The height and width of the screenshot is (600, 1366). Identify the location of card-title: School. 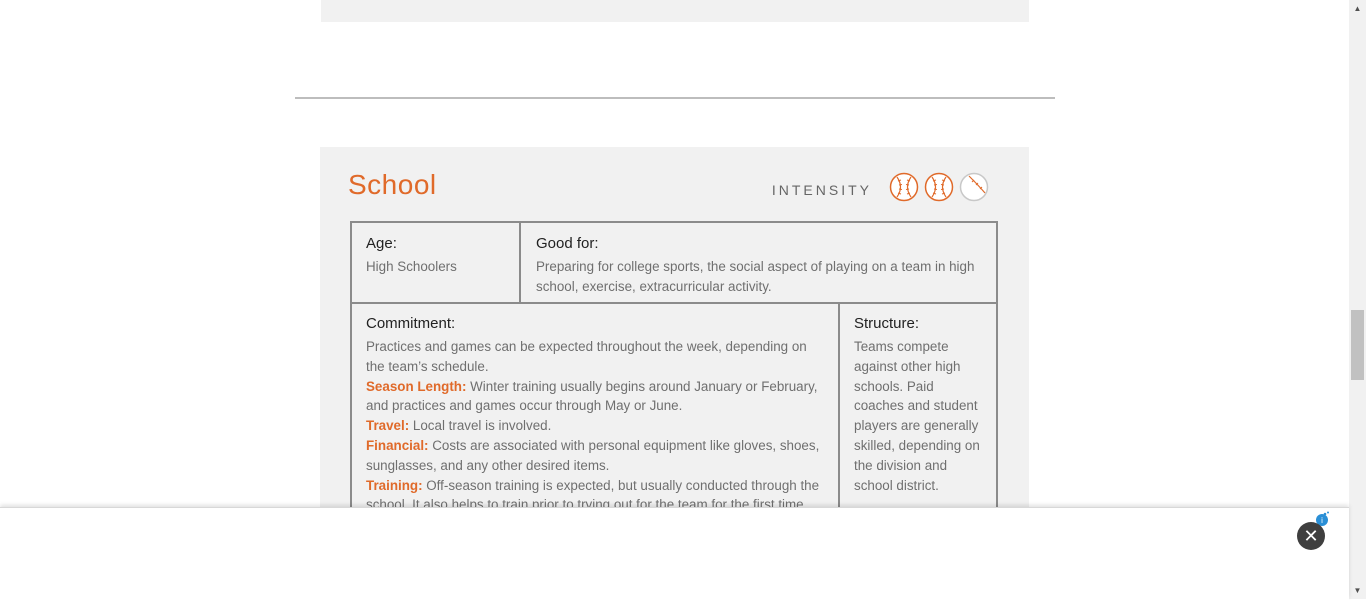
(392, 184).